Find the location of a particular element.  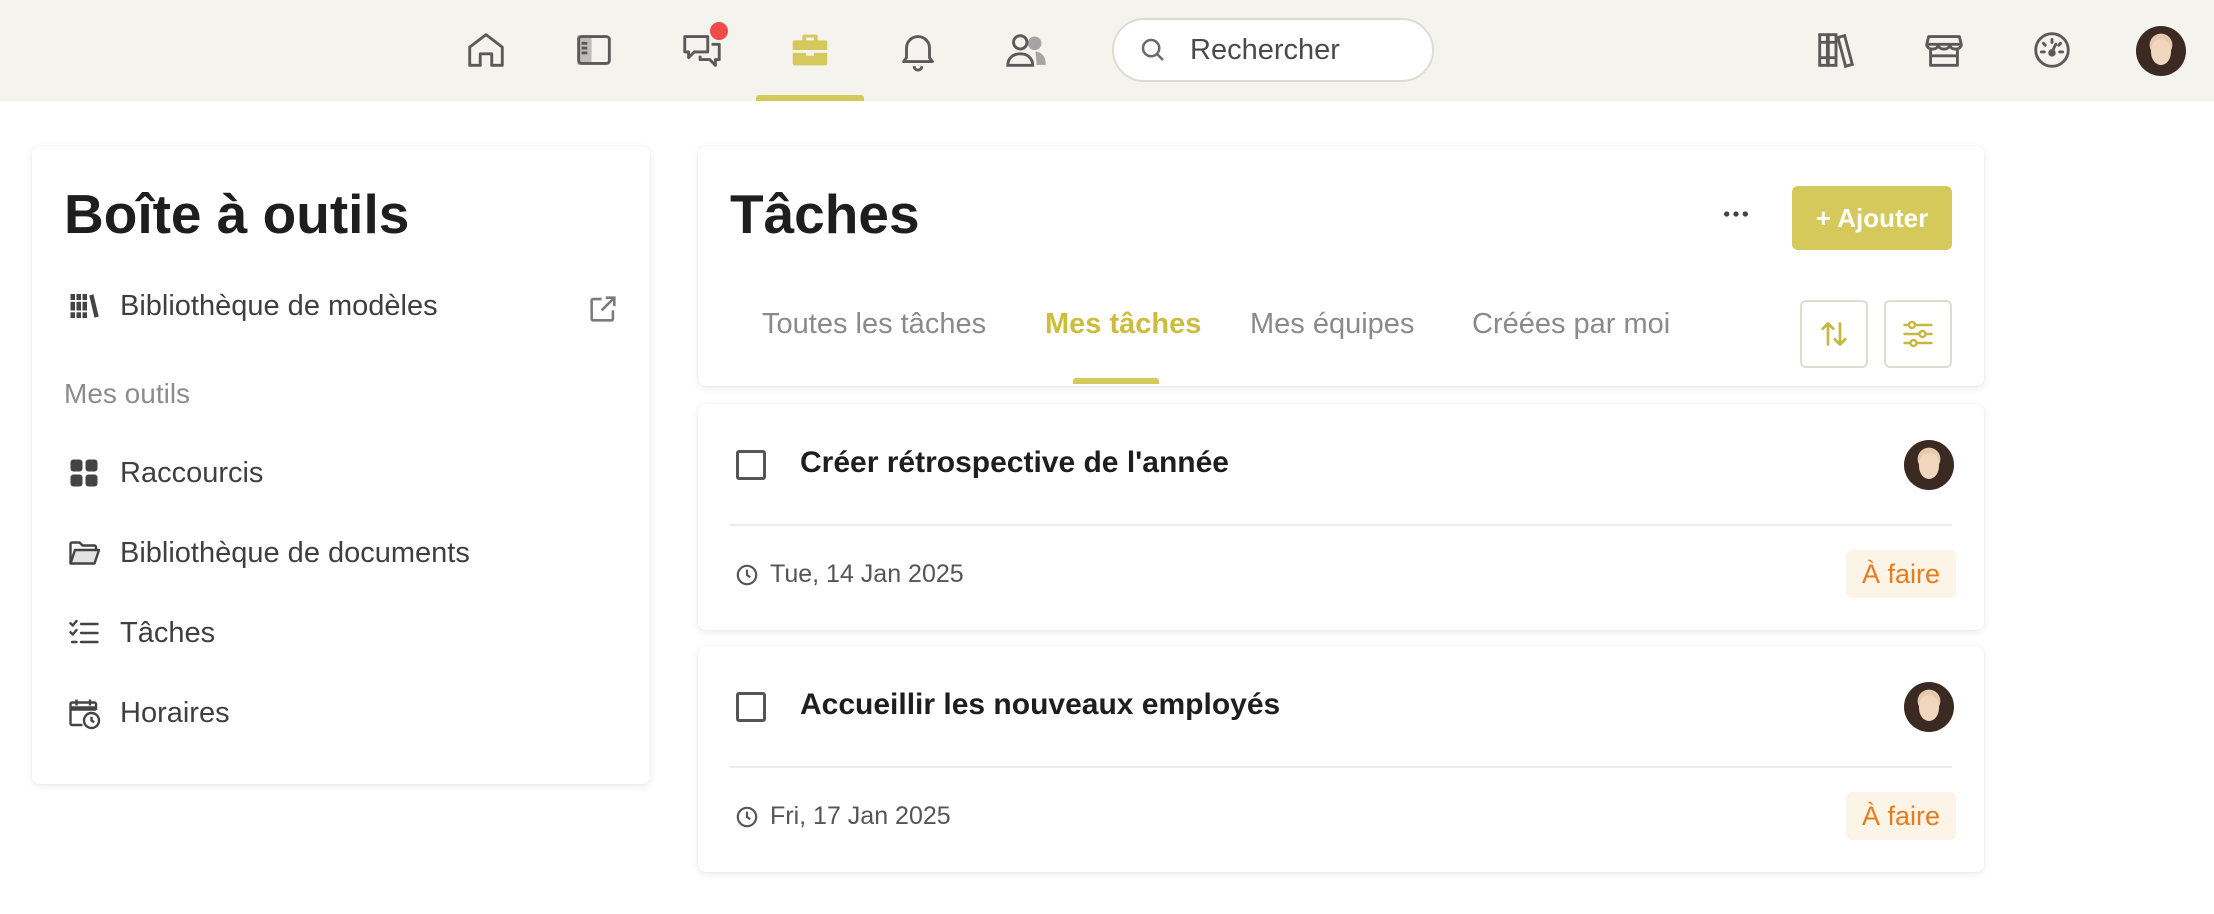

search-icon is located at coordinates (1152, 49).